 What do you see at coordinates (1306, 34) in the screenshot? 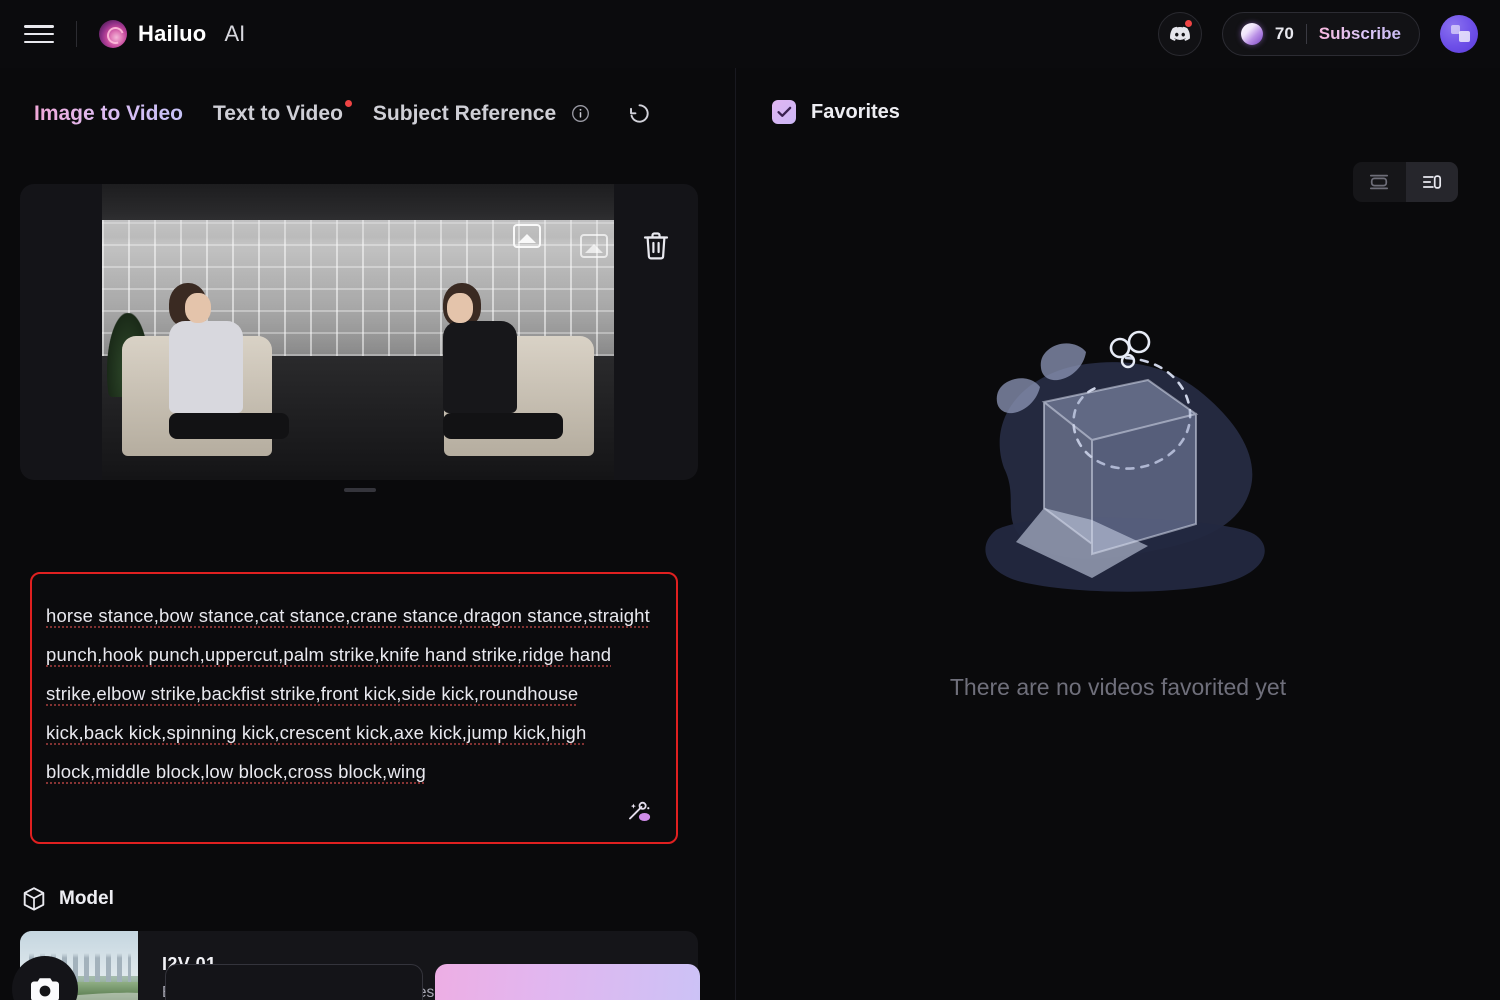
I see `pill-separator` at bounding box center [1306, 34].